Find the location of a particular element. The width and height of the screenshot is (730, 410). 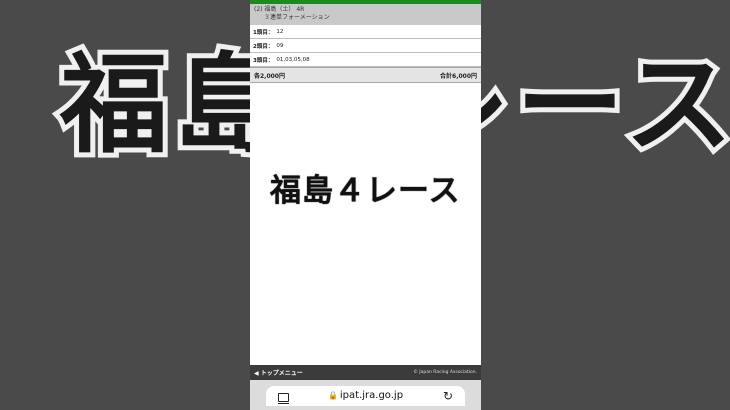

race-title: (2) 福島（土） 4R is located at coordinates (279, 9).